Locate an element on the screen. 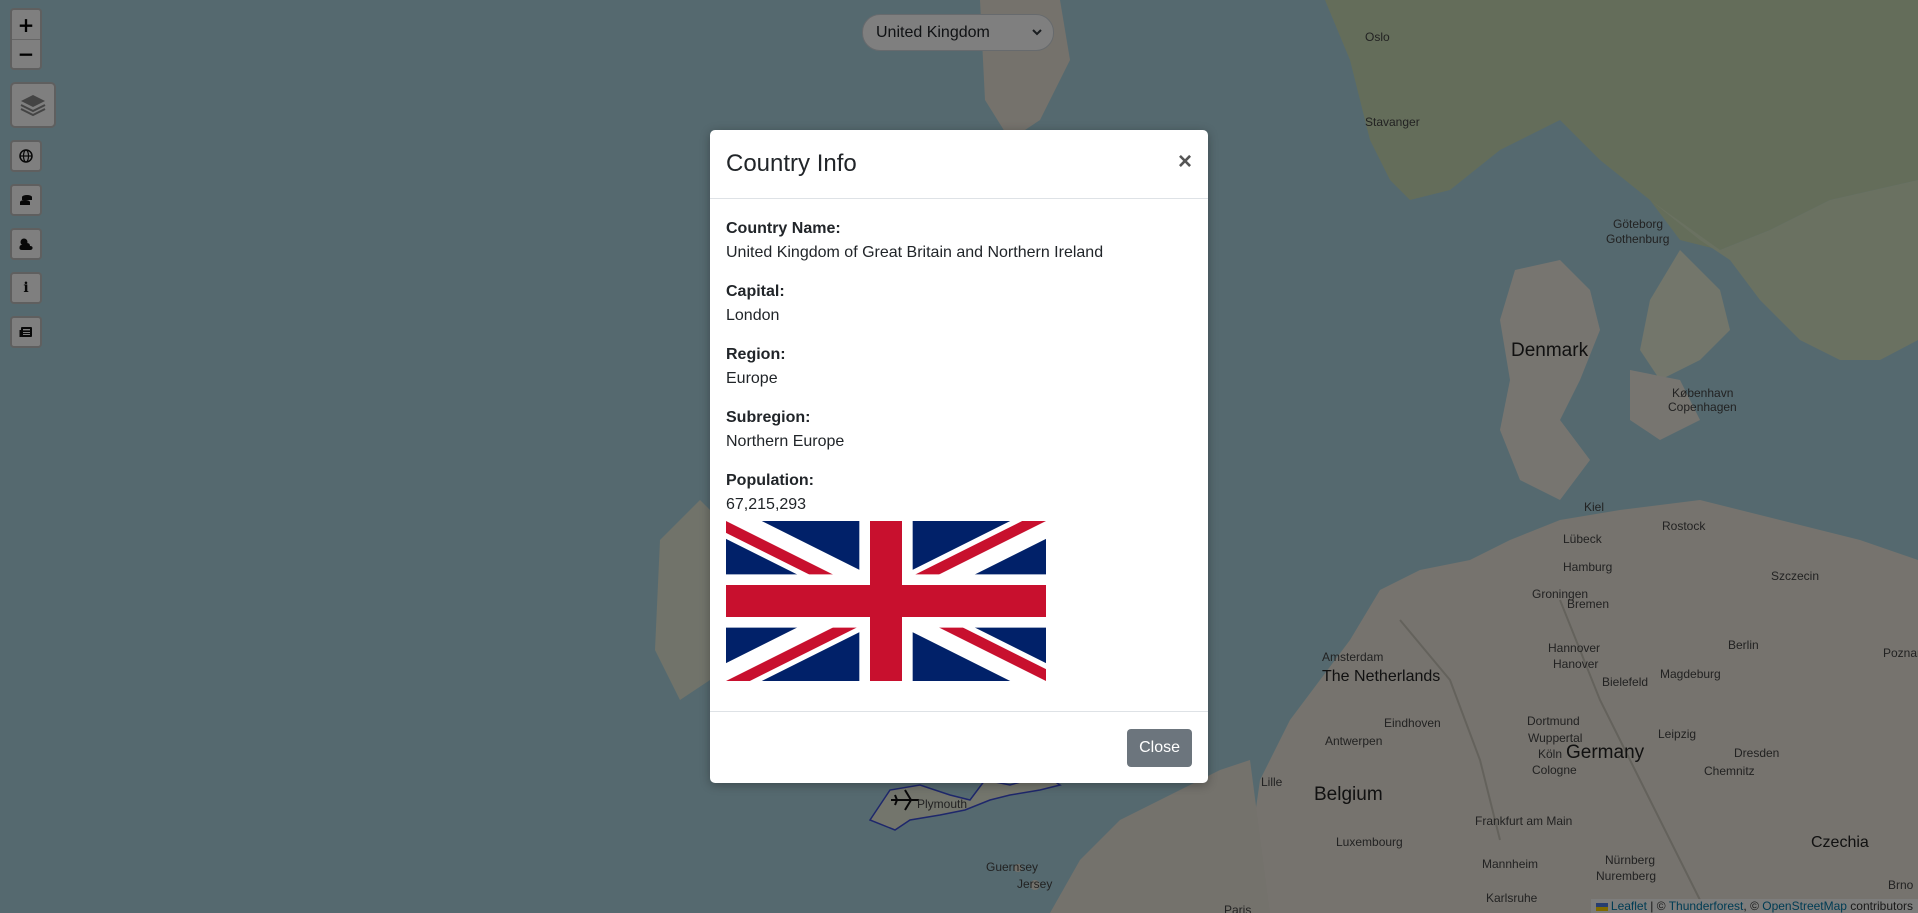 Image resolution: width=1918 pixels, height=913 pixels. field-value: Europe is located at coordinates (752, 378).